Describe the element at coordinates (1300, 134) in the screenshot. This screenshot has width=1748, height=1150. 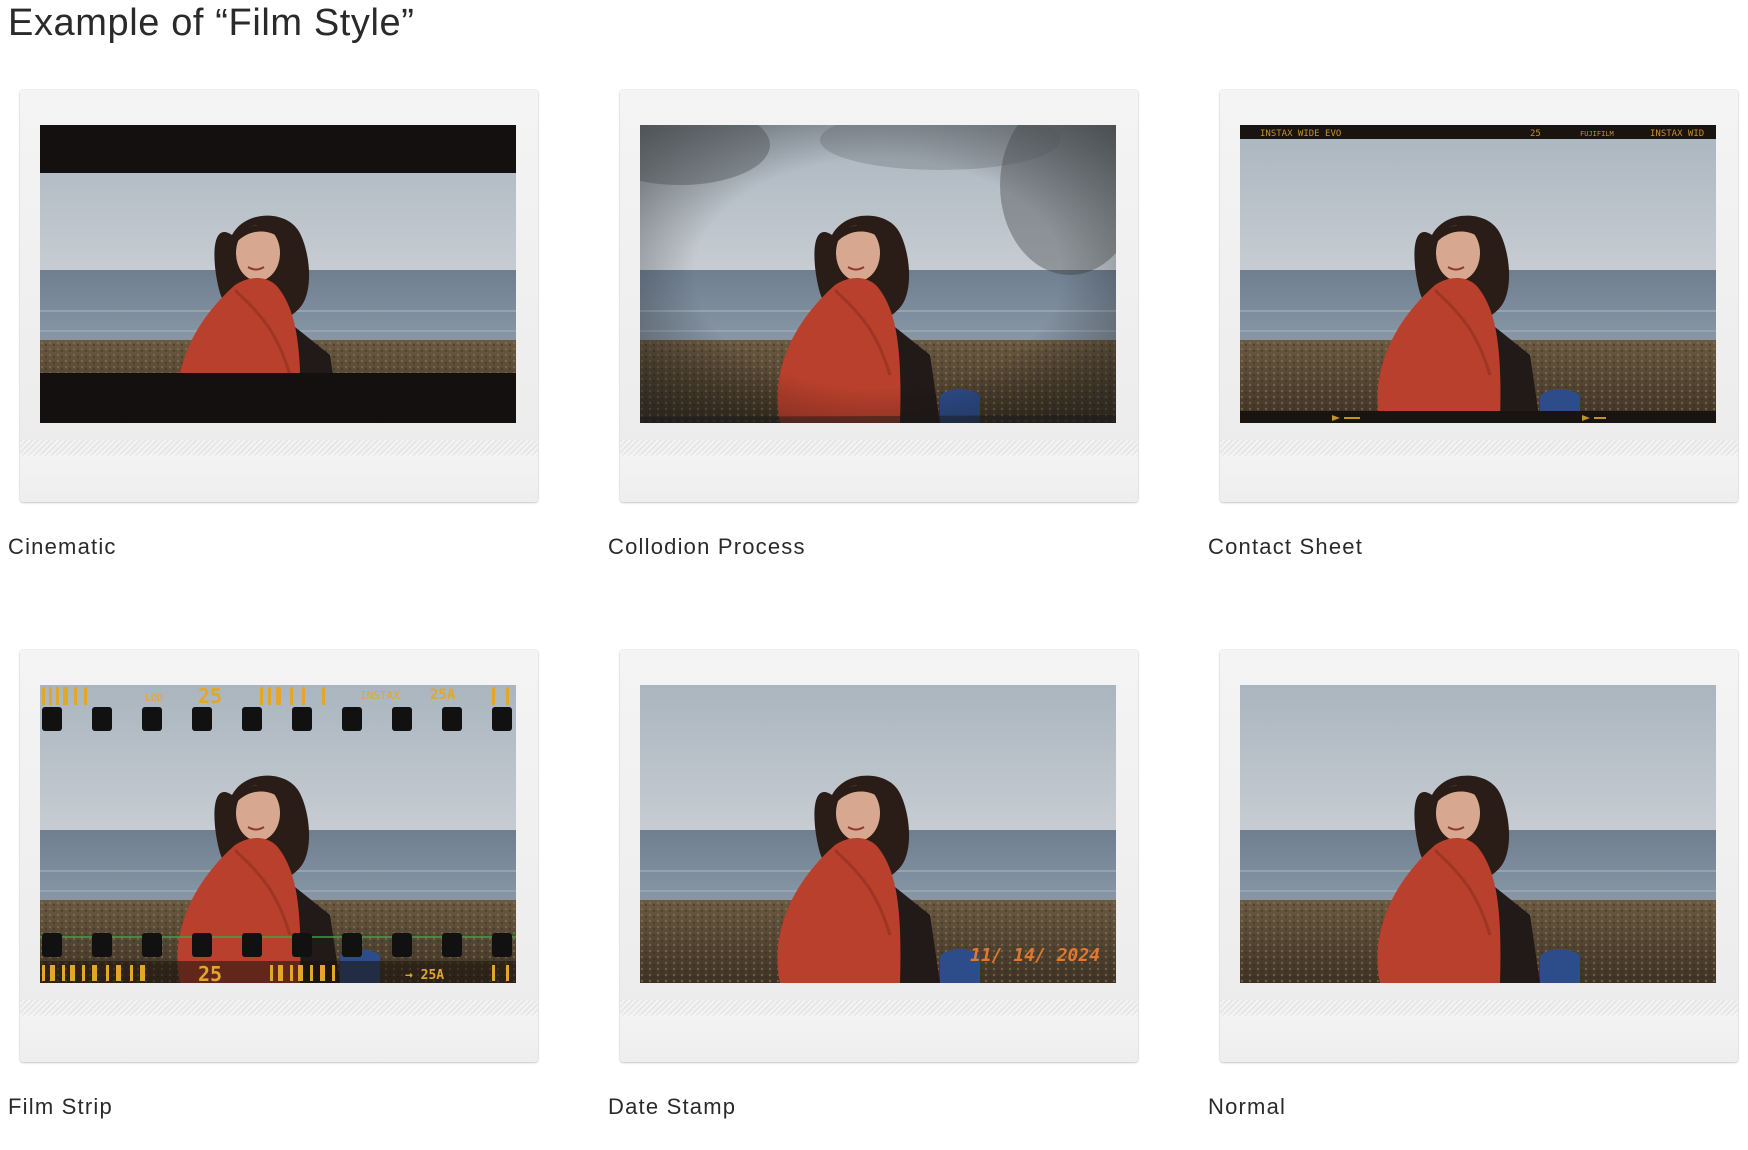
I see `contact-left-text: INSTAX WIDE EVO` at that location.